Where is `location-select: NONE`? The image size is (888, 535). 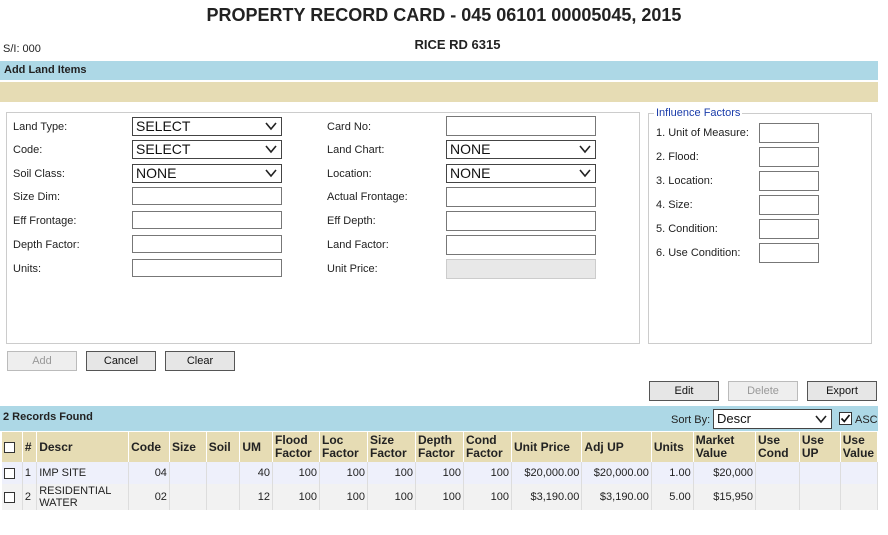 location-select: NONE is located at coordinates (521, 173).